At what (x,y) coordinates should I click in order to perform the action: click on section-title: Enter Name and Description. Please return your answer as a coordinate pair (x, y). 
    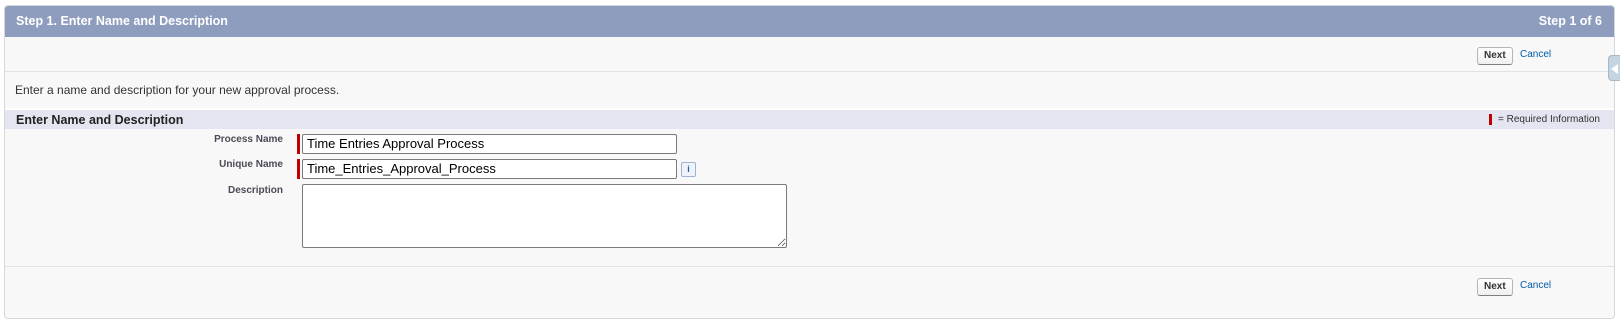
    Looking at the image, I should click on (100, 120).